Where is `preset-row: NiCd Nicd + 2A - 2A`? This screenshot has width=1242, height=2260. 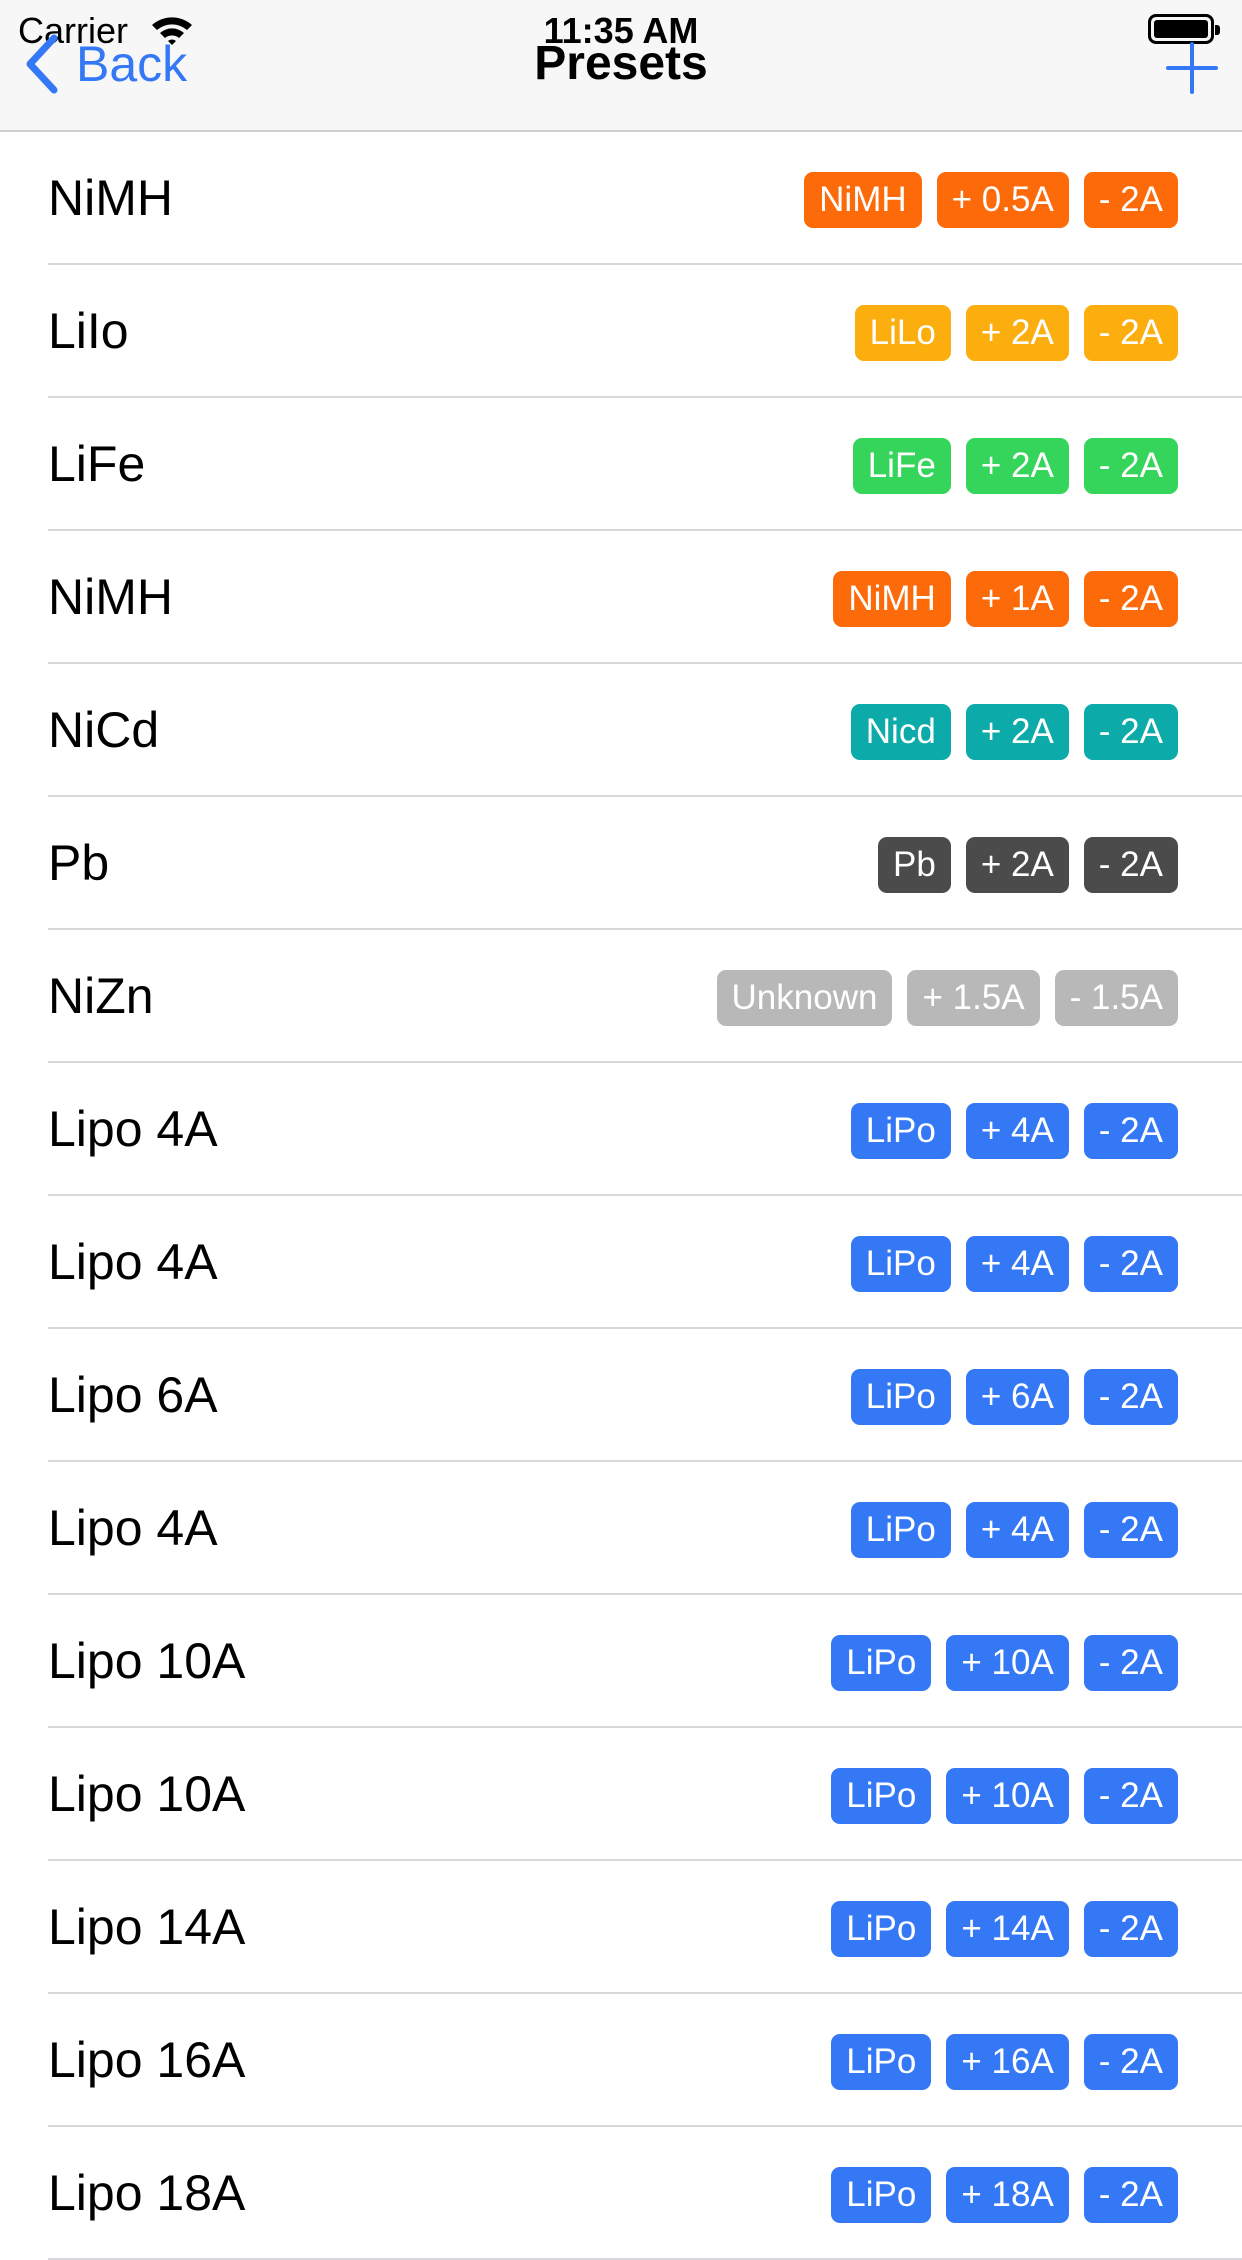 preset-row: NiCd Nicd + 2A - 2A is located at coordinates (621, 730).